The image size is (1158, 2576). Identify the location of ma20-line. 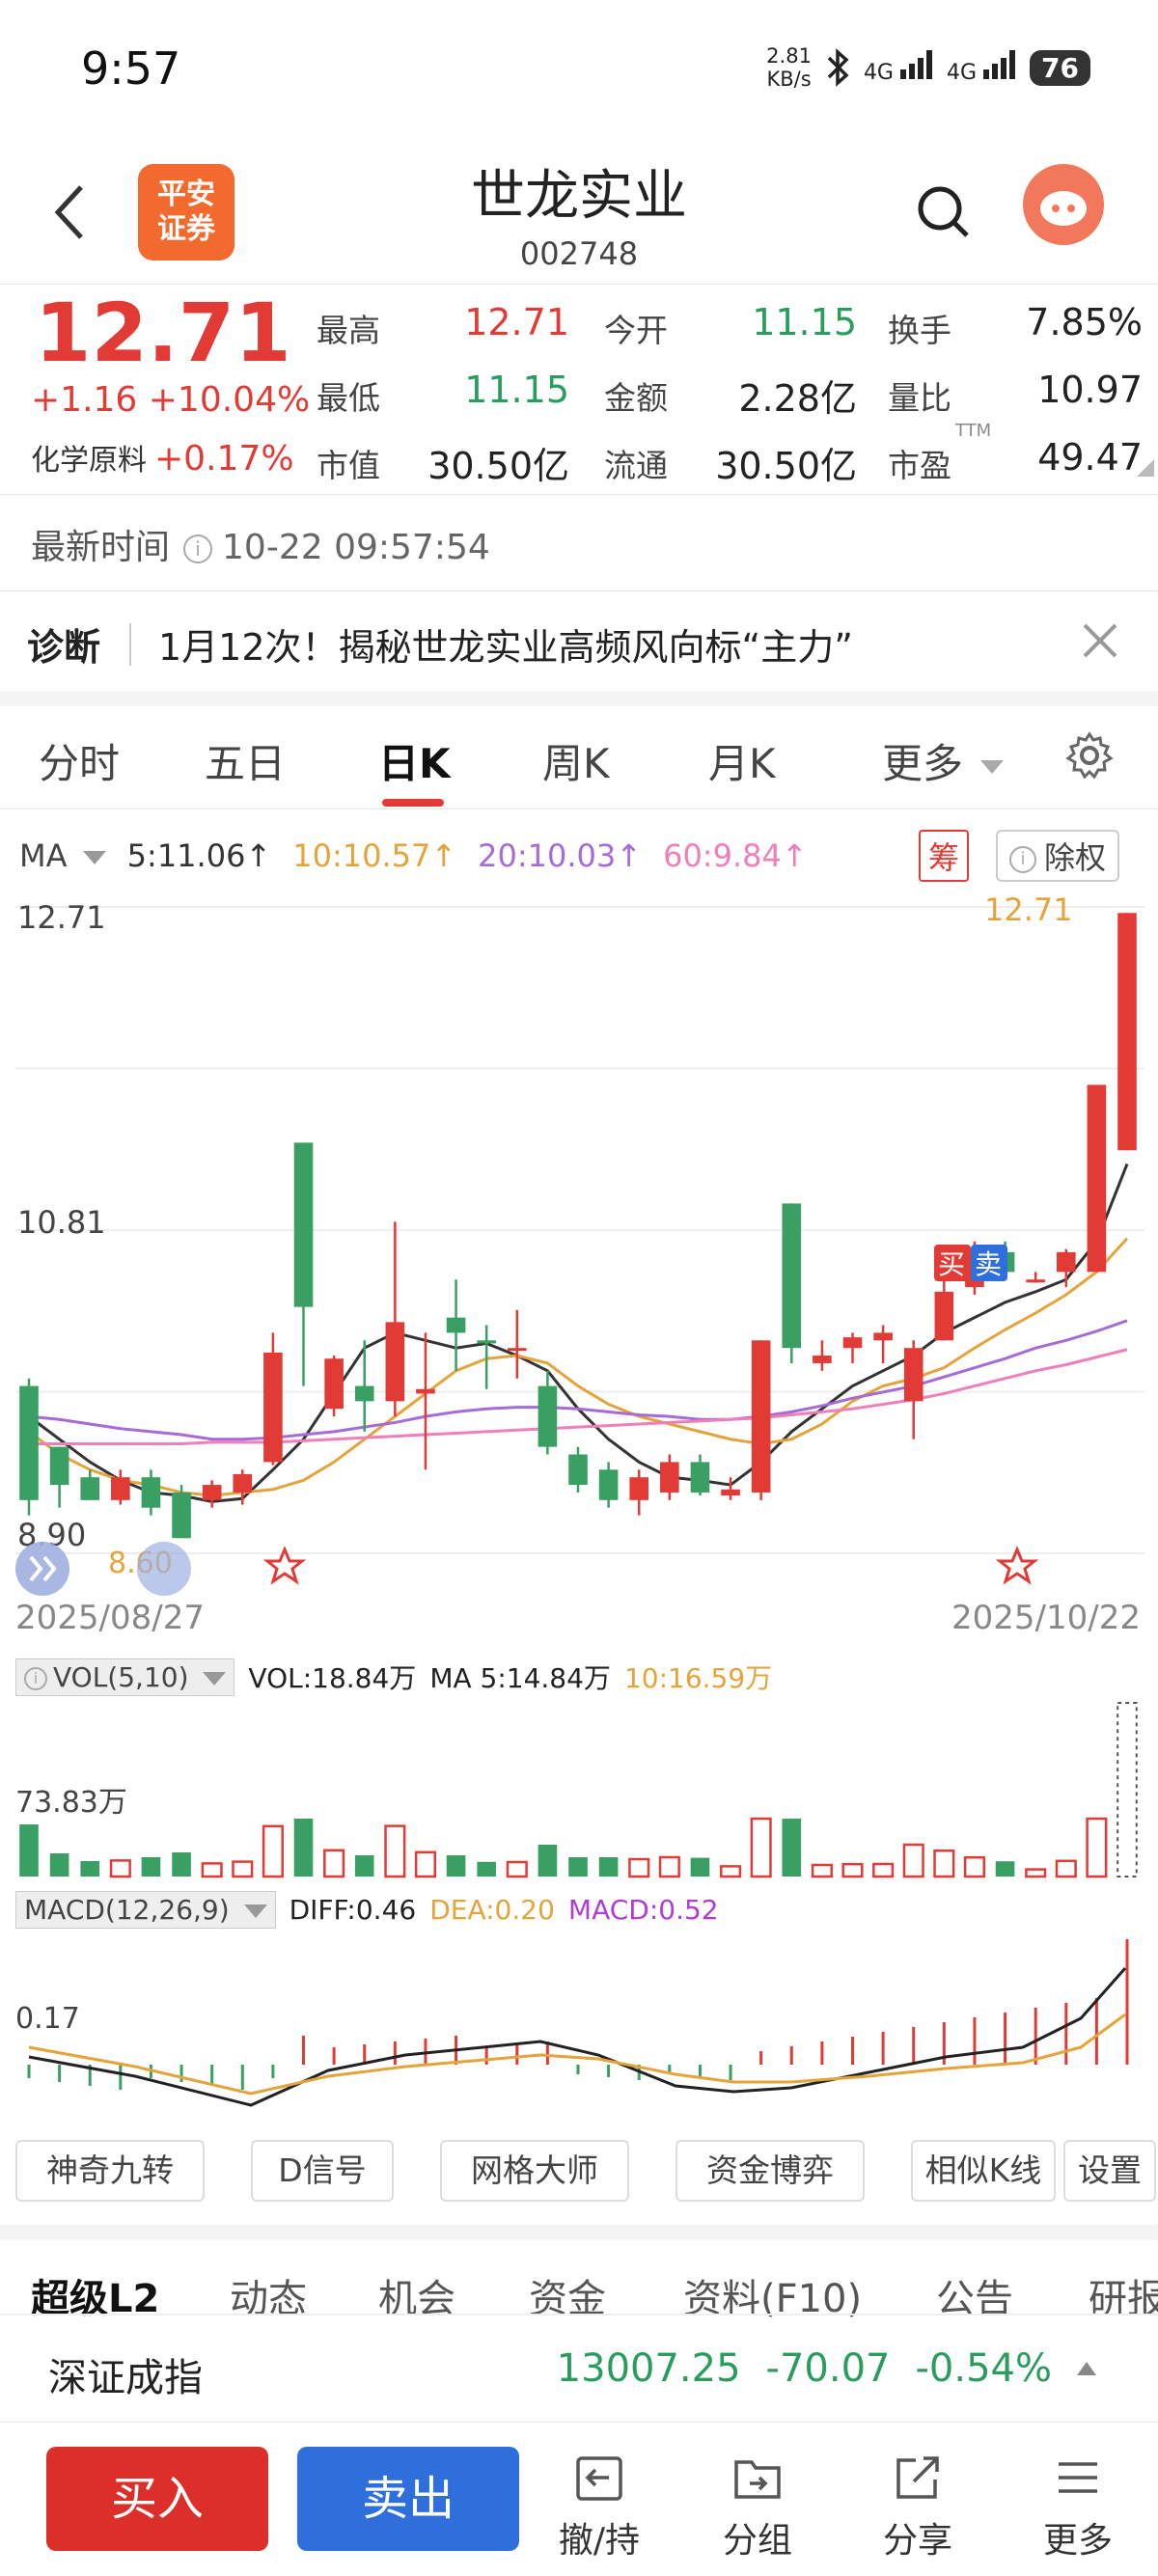
(578, 1380).